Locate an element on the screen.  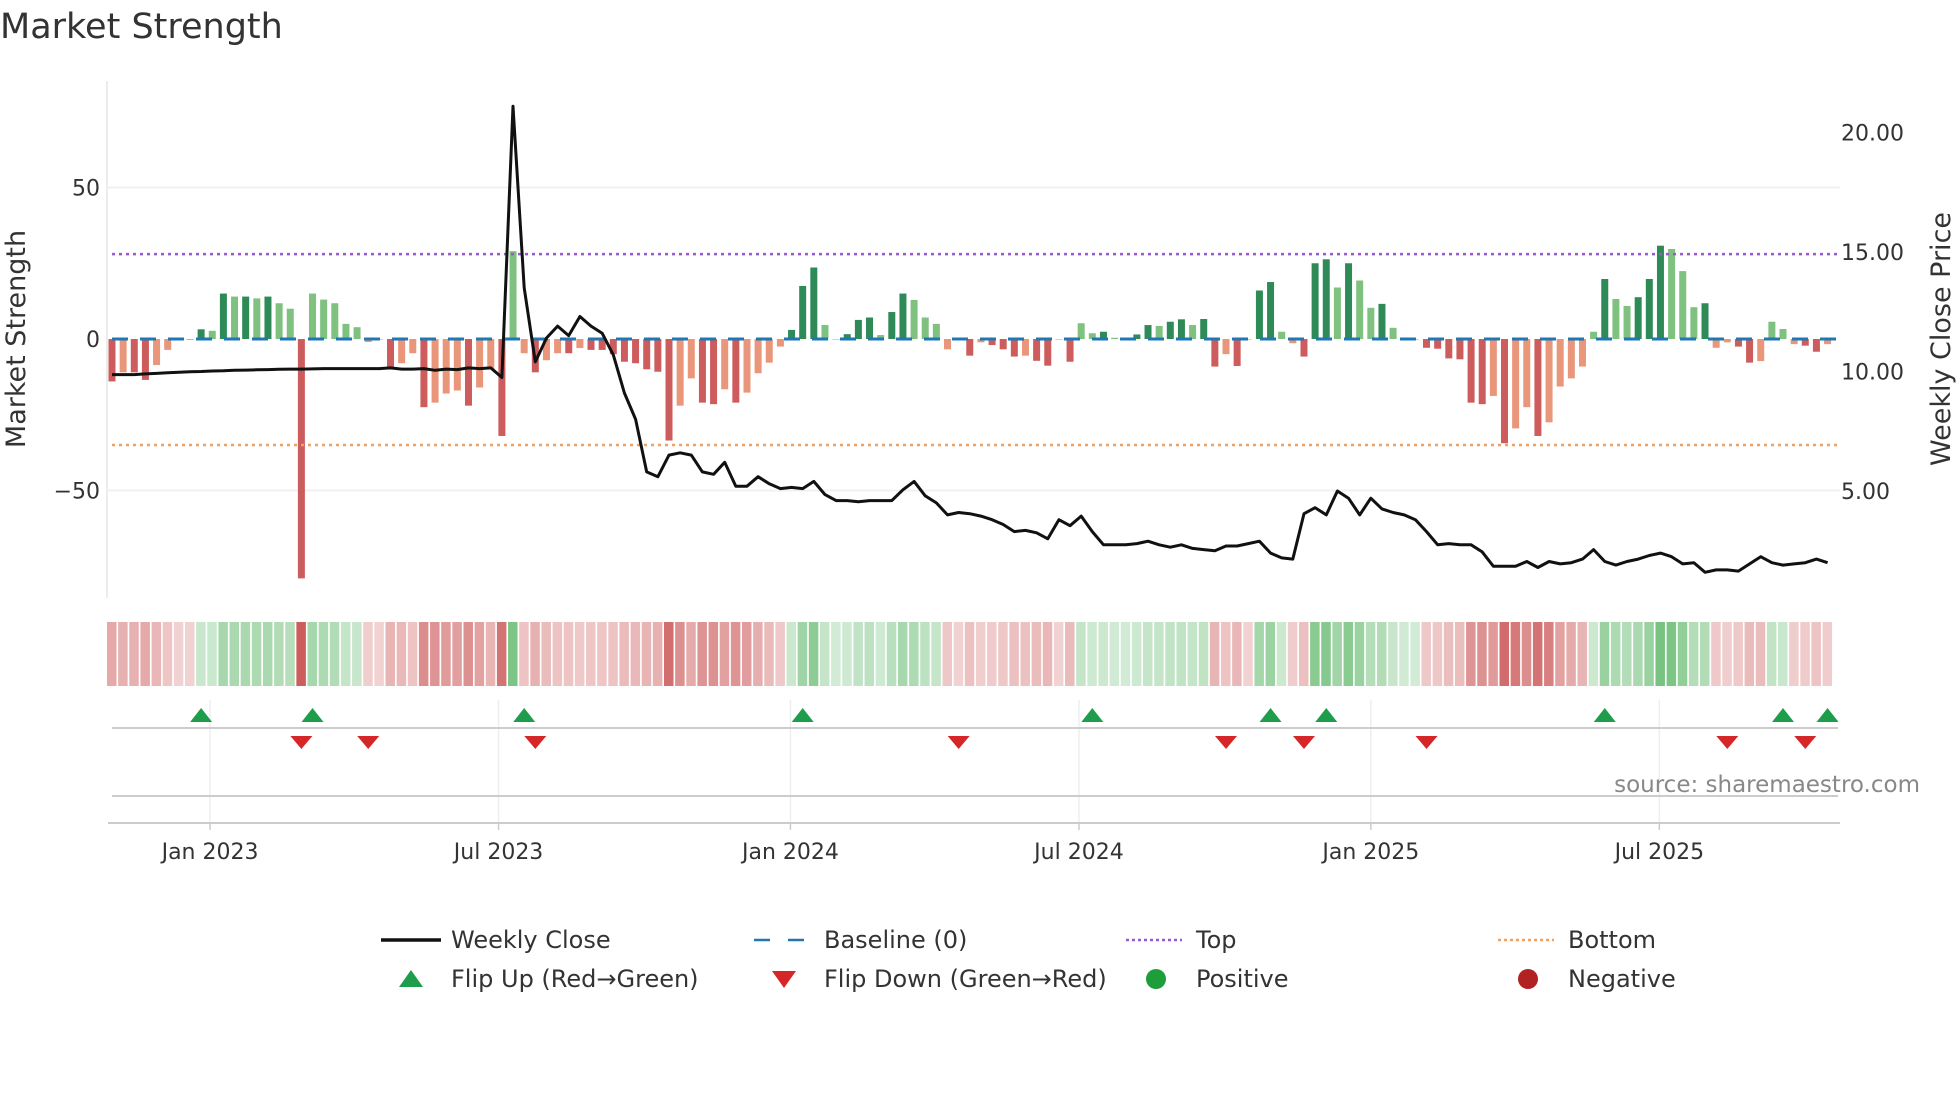
legend-circle-icon is located at coordinates (1156, 979).